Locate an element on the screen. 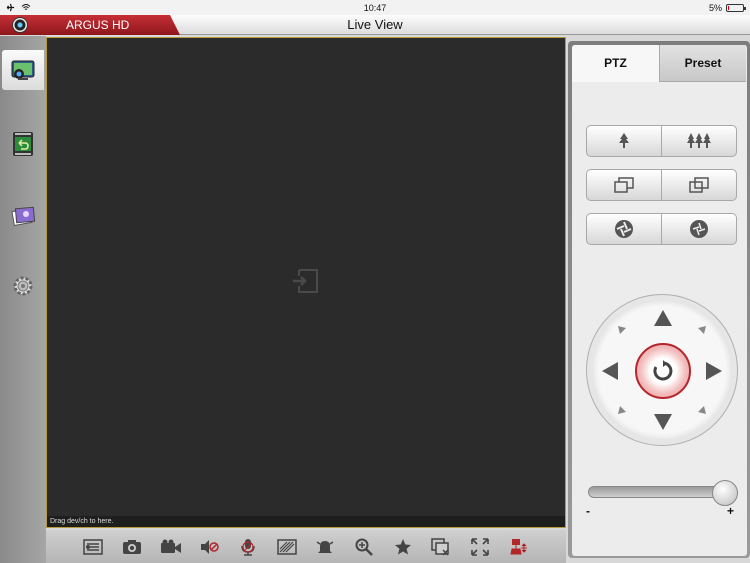  favorite-icon is located at coordinates (402, 546).